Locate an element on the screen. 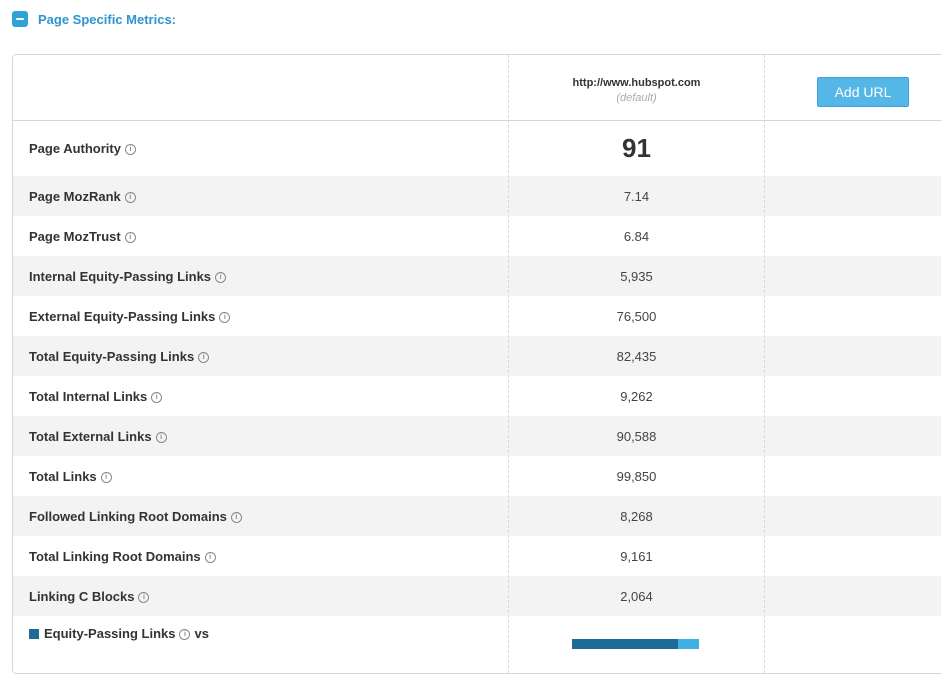 The height and width of the screenshot is (674, 941). legend-text: Equity-Passing Links is located at coordinates (110, 633).